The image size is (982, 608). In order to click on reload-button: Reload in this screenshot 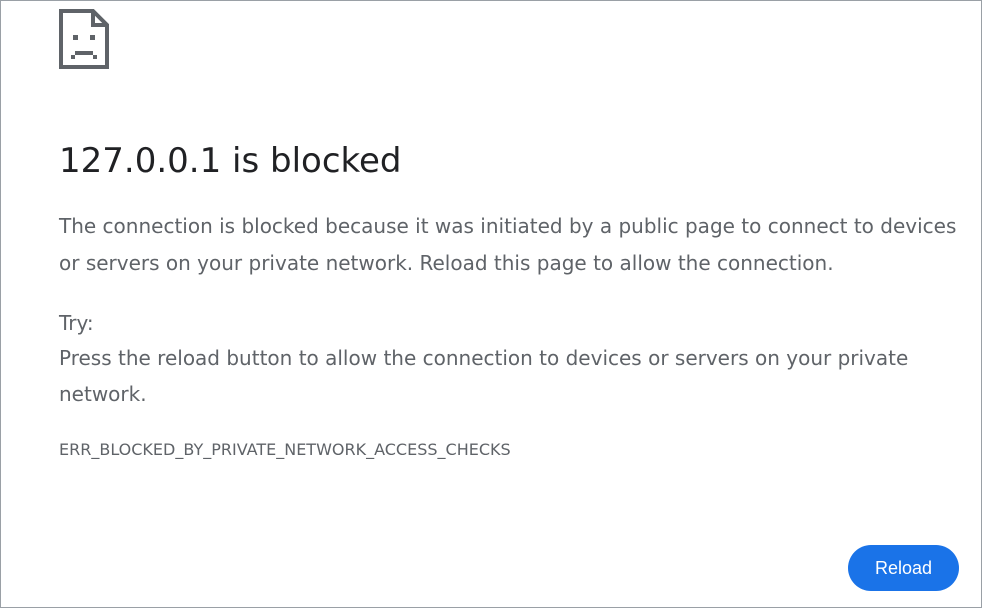, I will do `click(903, 568)`.